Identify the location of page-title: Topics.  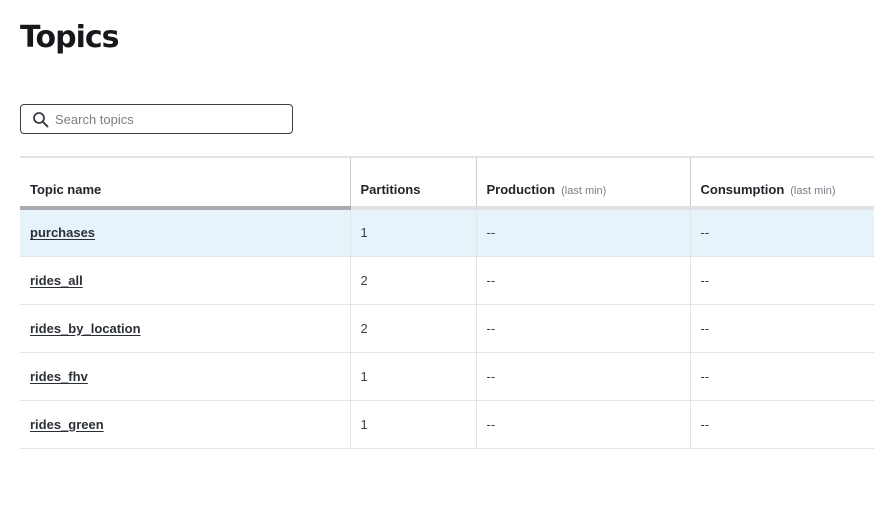
(69, 37).